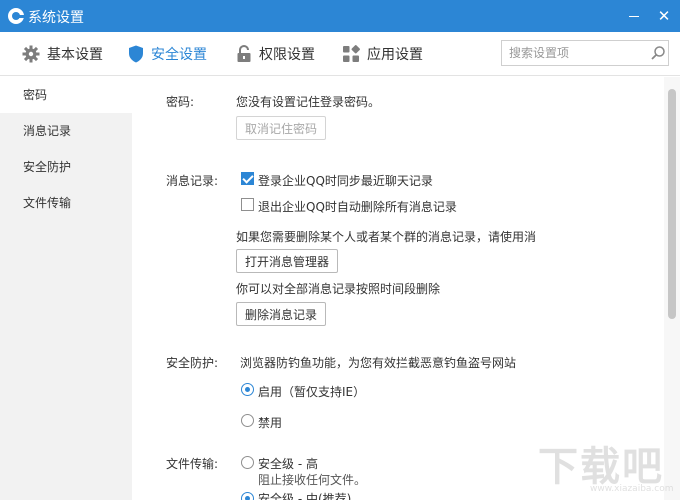 The height and width of the screenshot is (500, 680). What do you see at coordinates (31, 54) in the screenshot?
I see `gear-icon` at bounding box center [31, 54].